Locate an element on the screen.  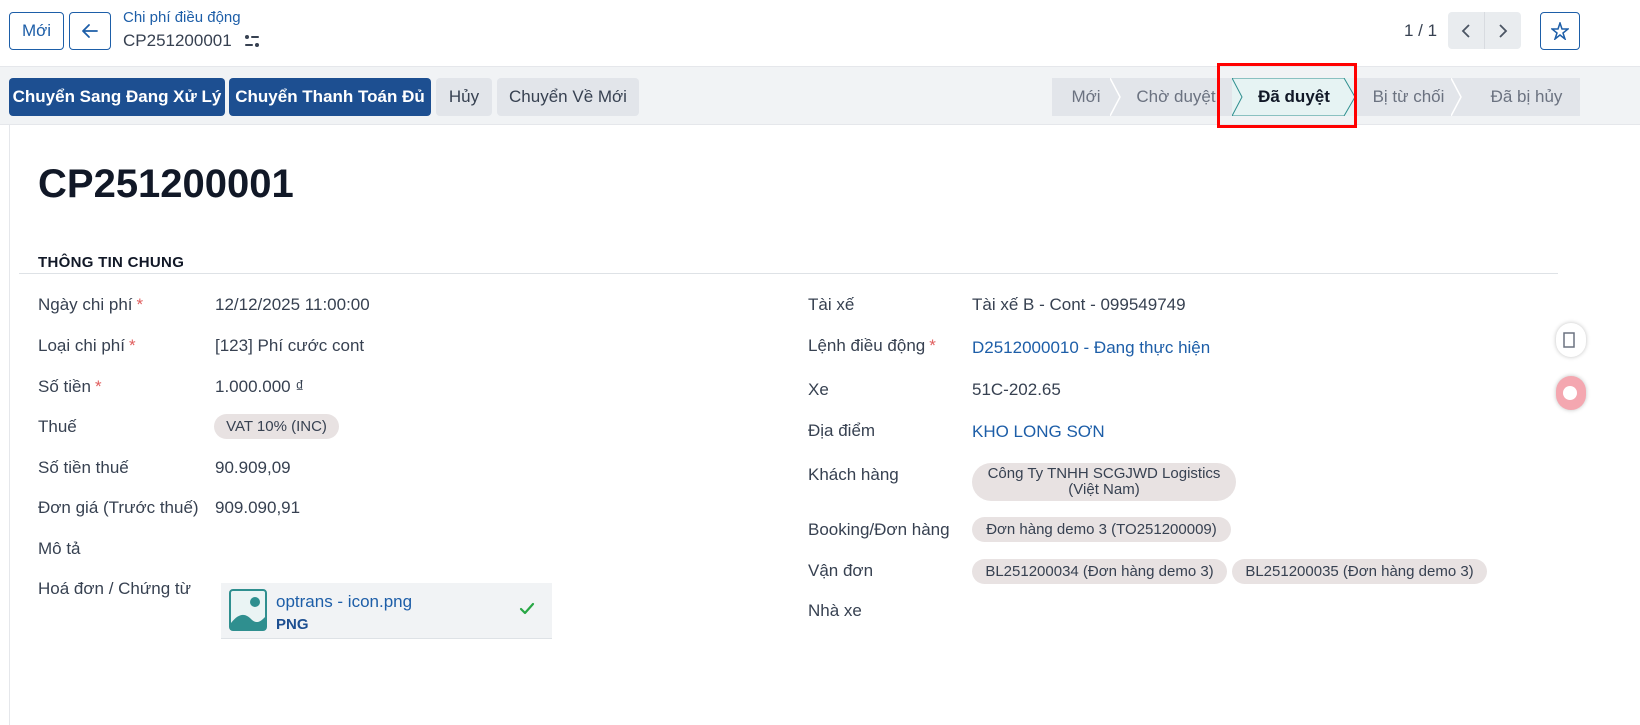
stage-rejected: Bị từ chối is located at coordinates (1409, 97).